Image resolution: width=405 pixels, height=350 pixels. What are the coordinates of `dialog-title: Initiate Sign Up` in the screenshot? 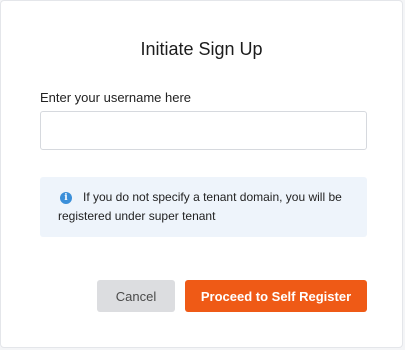 It's located at (201, 49).